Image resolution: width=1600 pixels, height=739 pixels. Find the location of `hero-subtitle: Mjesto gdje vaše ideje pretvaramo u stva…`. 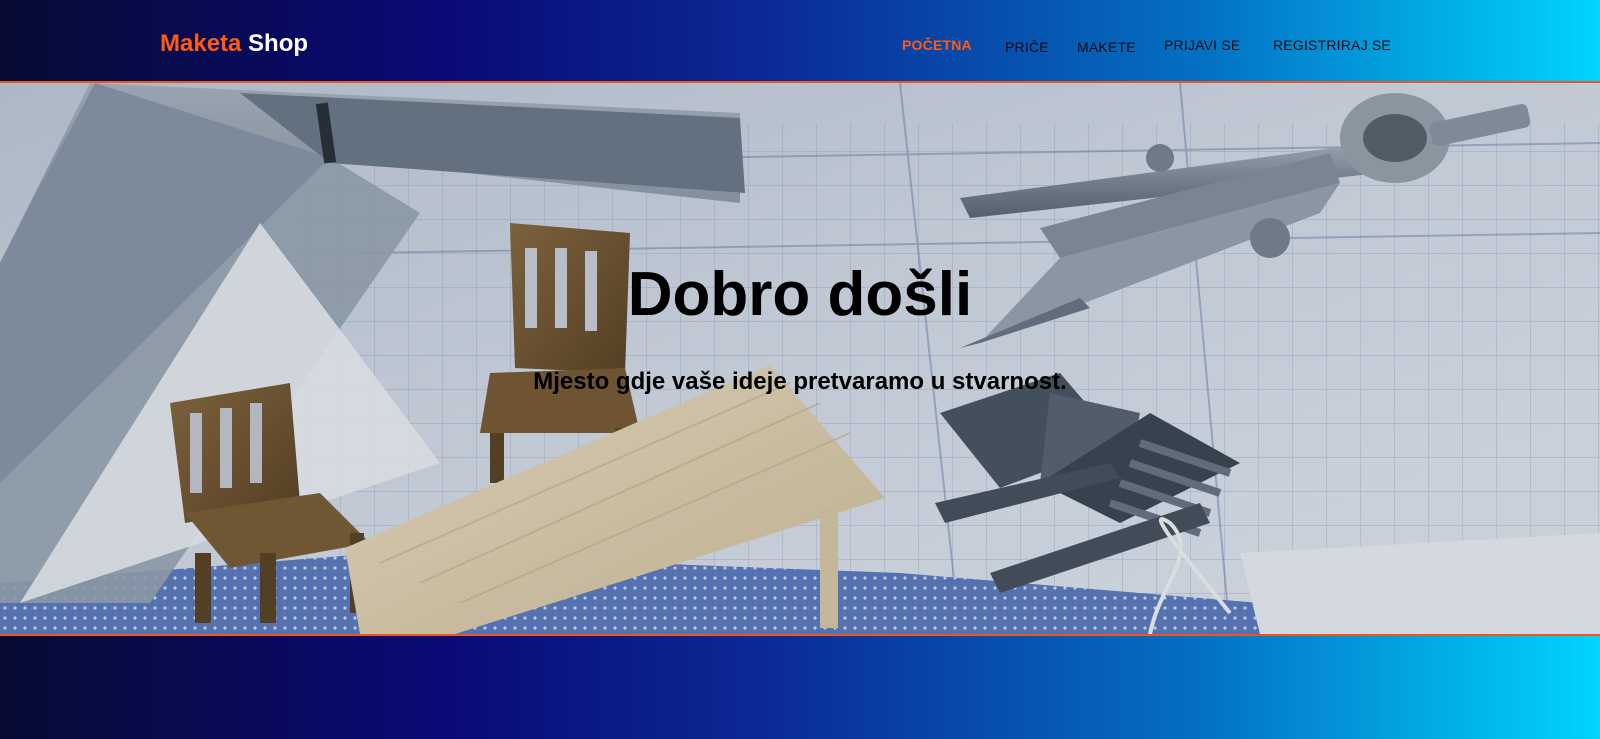

hero-subtitle: Mjesto gdje vaše ideje pretvaramo u stva… is located at coordinates (800, 381).